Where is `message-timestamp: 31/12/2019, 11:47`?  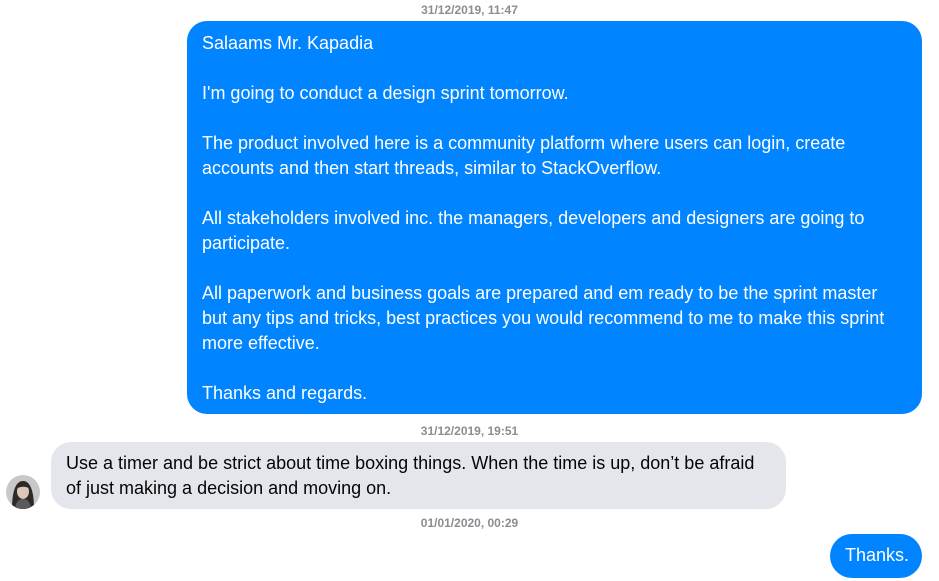
message-timestamp: 31/12/2019, 11:47 is located at coordinates (469, 10).